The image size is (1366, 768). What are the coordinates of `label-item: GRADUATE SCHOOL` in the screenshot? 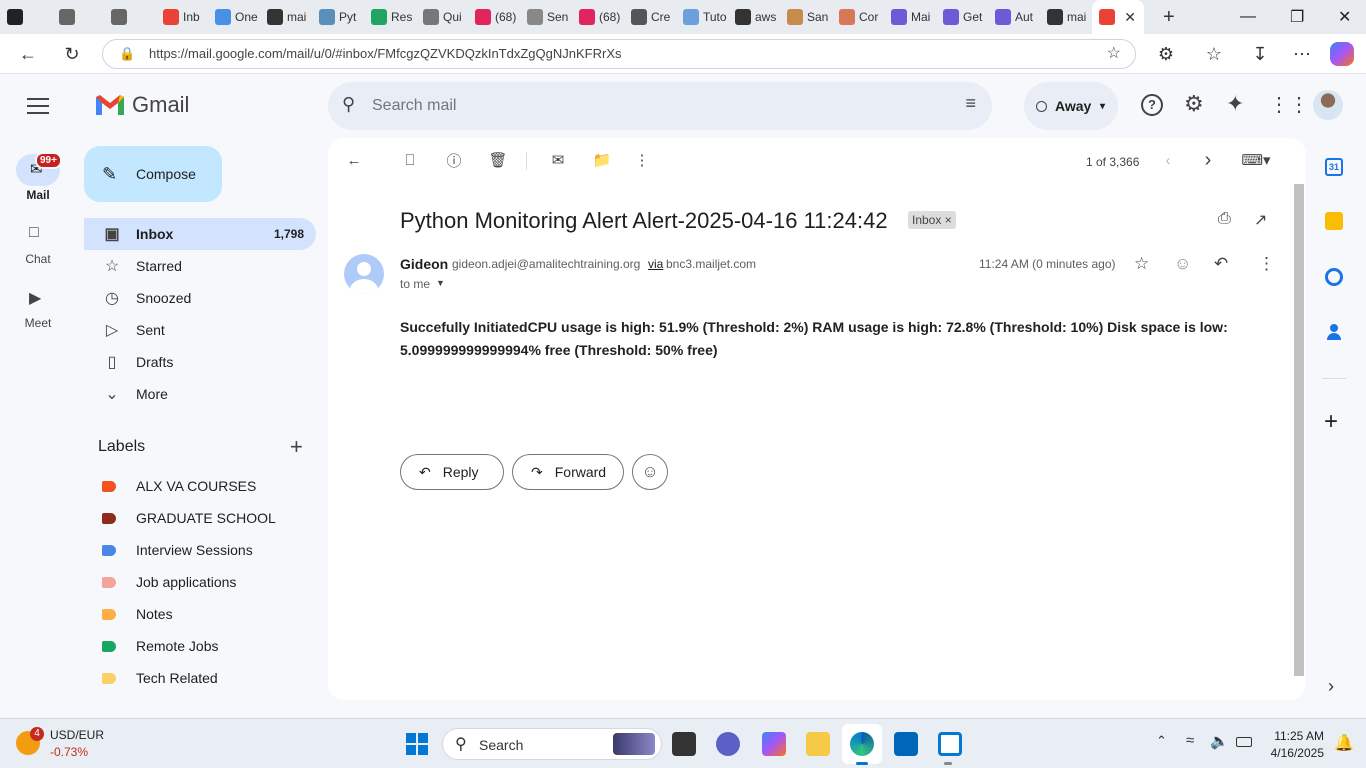 It's located at (189, 518).